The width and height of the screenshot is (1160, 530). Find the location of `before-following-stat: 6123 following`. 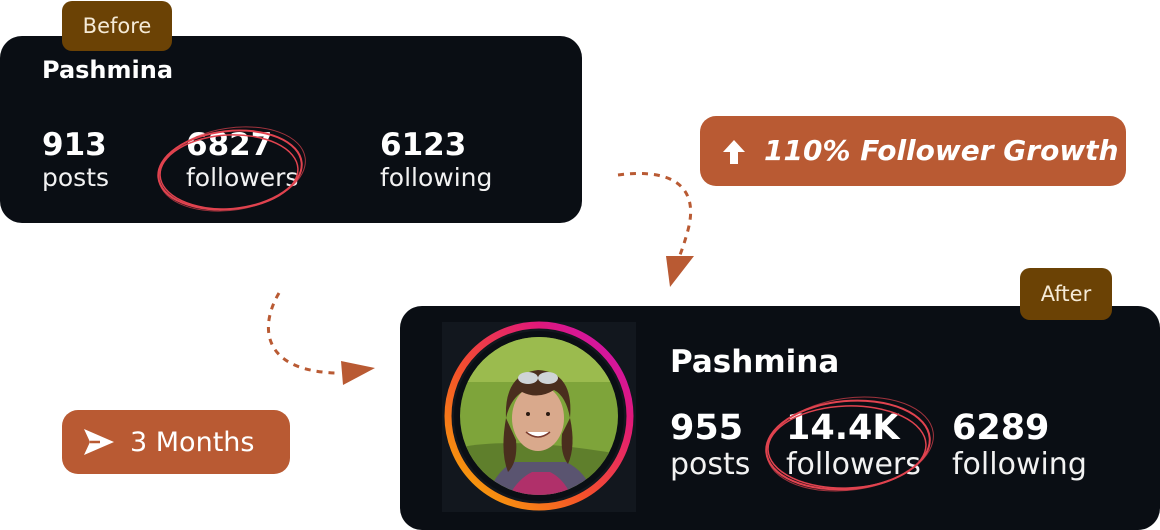

before-following-stat: 6123 following is located at coordinates (436, 159).